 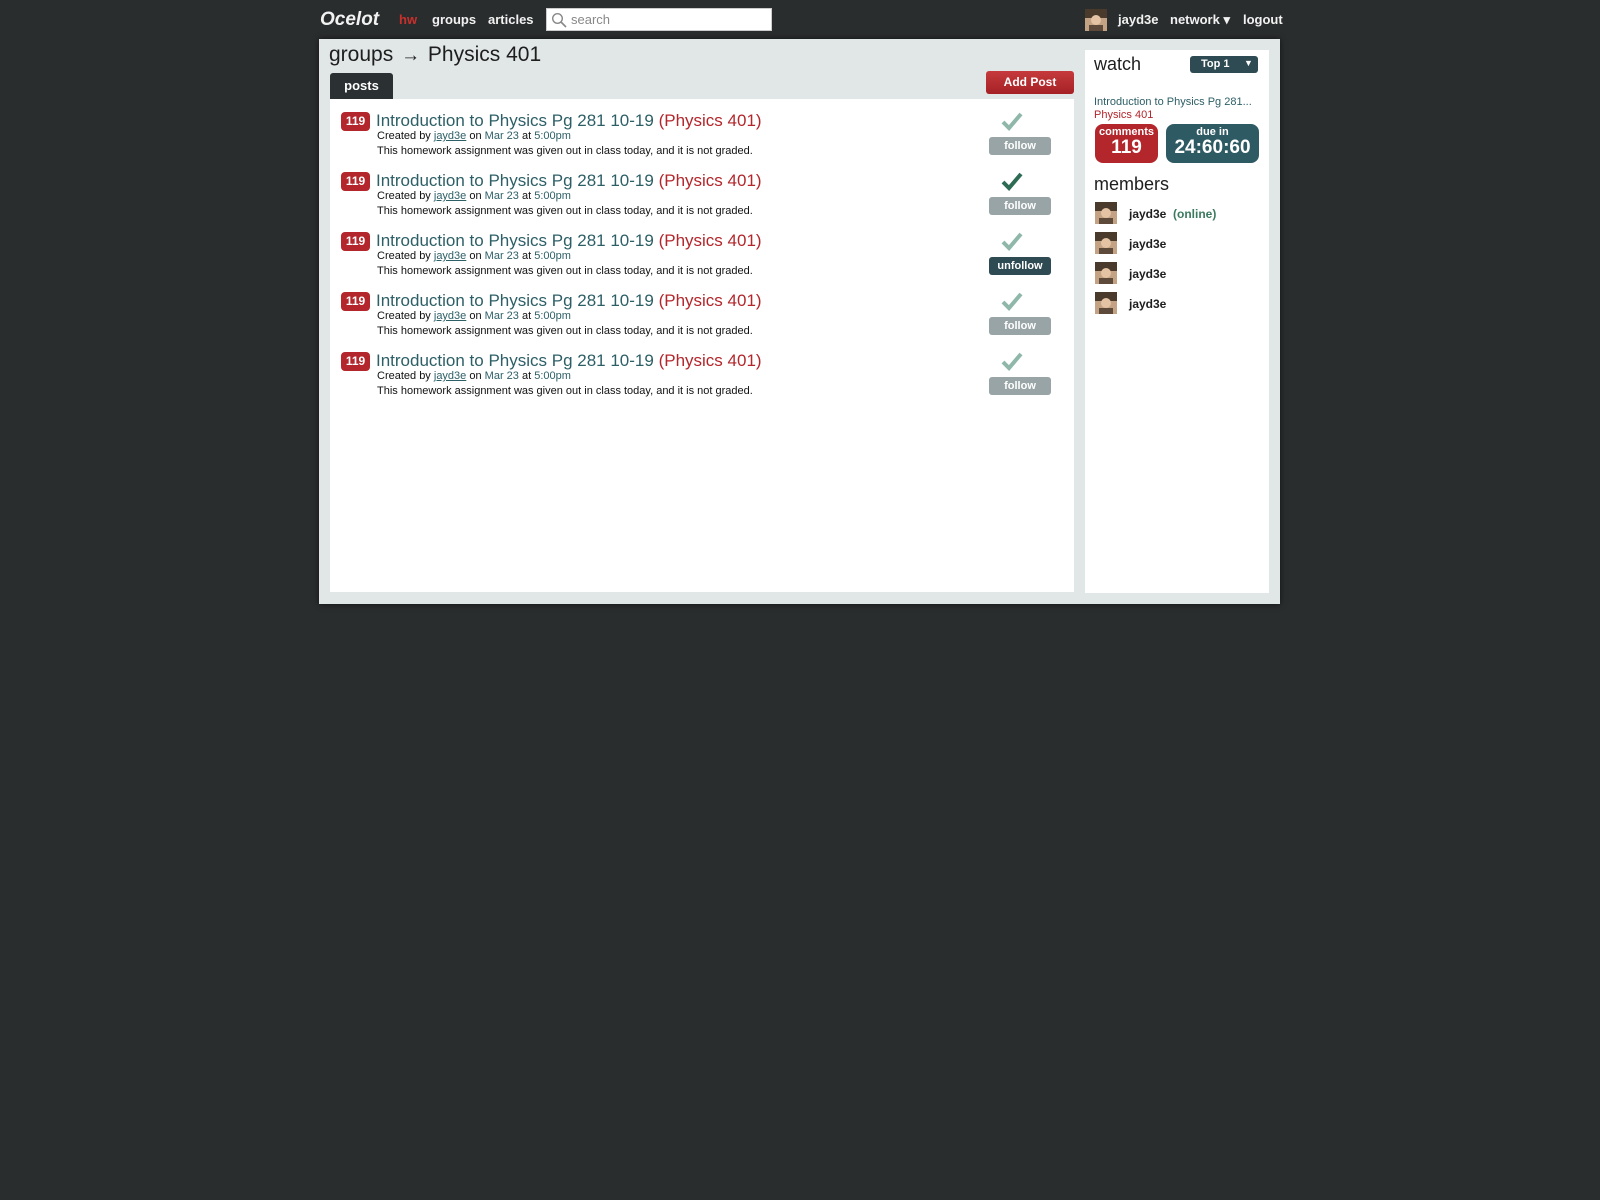 I want to click on username-link: jayd3e, so click(x=1138, y=19).